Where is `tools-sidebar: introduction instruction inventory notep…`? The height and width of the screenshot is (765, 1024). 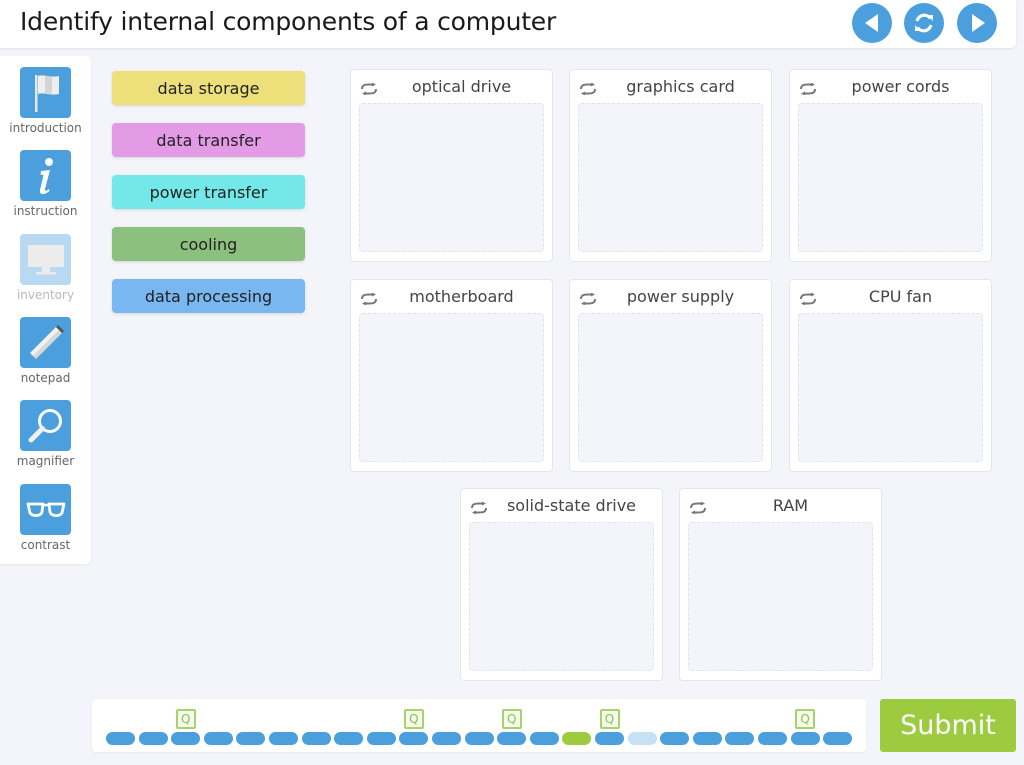 tools-sidebar: introduction instruction inventory notep… is located at coordinates (45, 310).